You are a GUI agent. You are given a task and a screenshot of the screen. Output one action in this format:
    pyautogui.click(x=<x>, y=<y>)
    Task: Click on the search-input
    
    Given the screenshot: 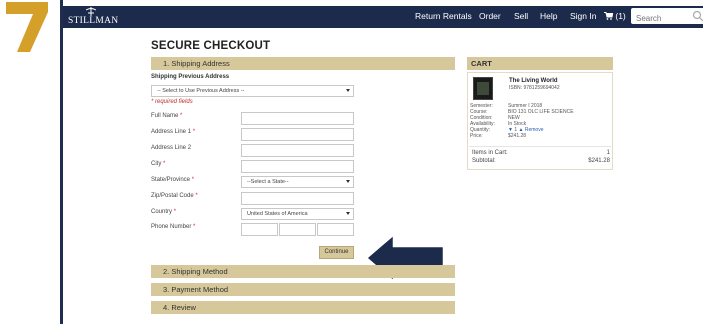 What is the action you would take?
    pyautogui.click(x=665, y=18)
    